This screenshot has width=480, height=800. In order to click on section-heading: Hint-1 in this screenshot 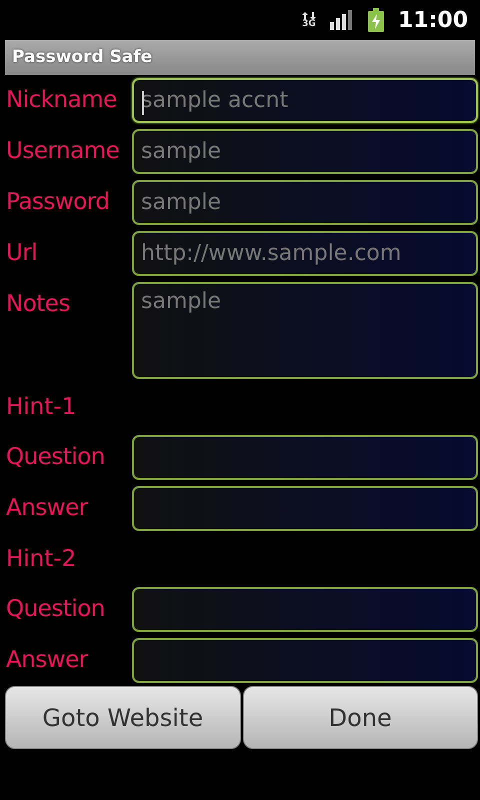, I will do `click(41, 407)`.